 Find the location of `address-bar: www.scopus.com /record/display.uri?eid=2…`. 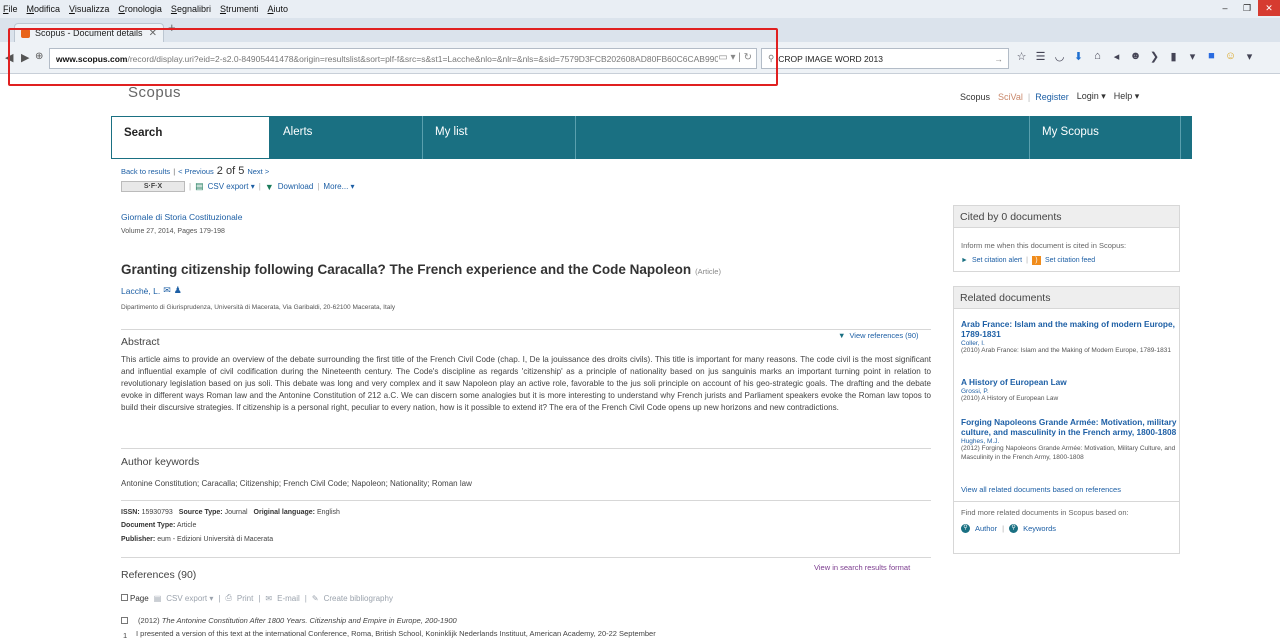

address-bar: www.scopus.com /record/display.uri?eid=2… is located at coordinates (403, 58).